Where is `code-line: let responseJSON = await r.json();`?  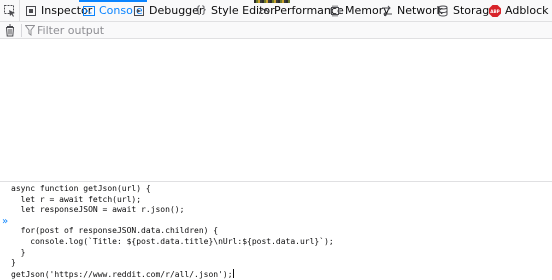 code-line: let responseJSON = await r.json(); is located at coordinates (98, 210).